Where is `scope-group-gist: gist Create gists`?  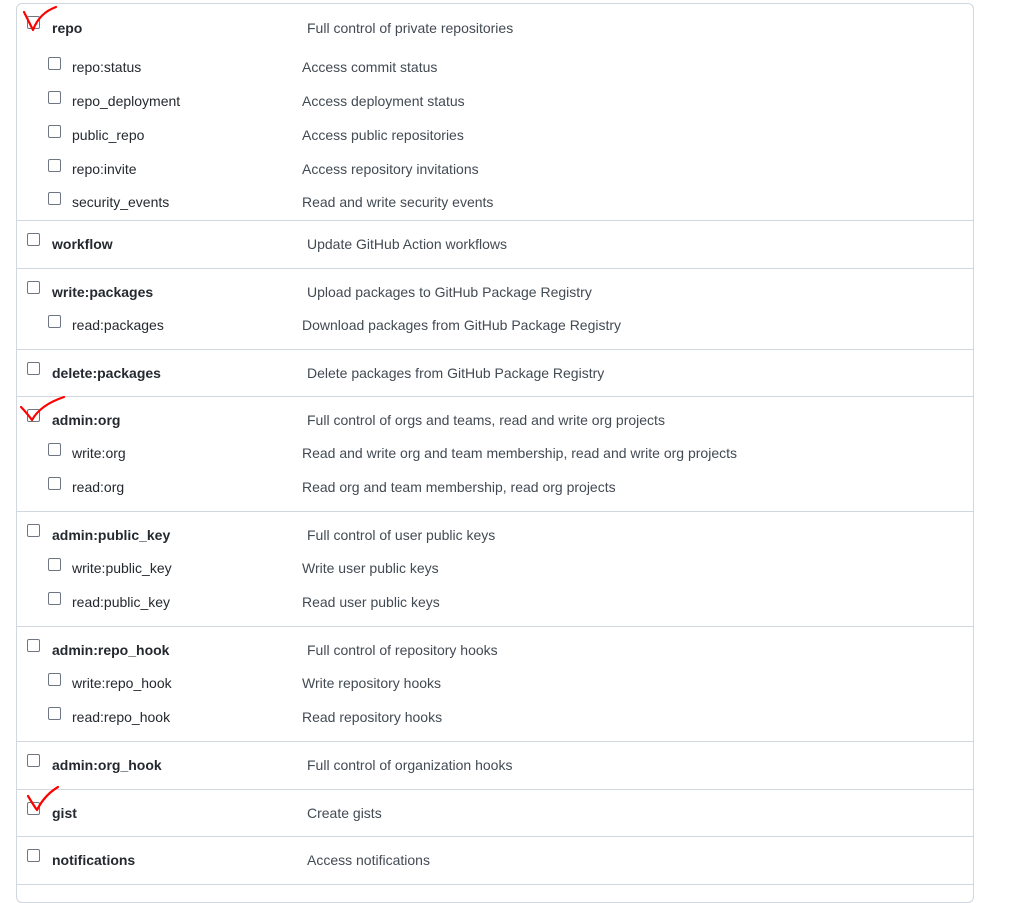 scope-group-gist: gist Create gists is located at coordinates (495, 813).